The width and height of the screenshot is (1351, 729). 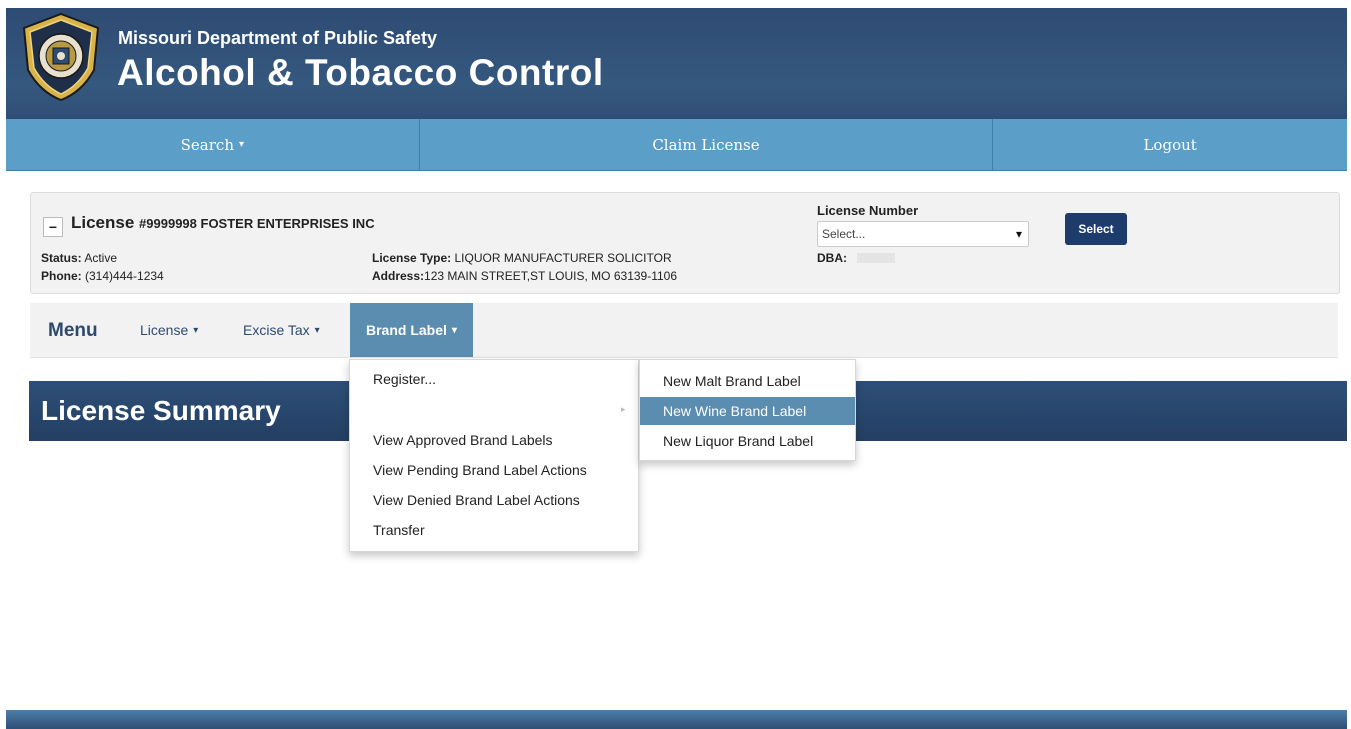 What do you see at coordinates (278, 38) in the screenshot?
I see `header-subtitle: Missouri Department of Public Safety` at bounding box center [278, 38].